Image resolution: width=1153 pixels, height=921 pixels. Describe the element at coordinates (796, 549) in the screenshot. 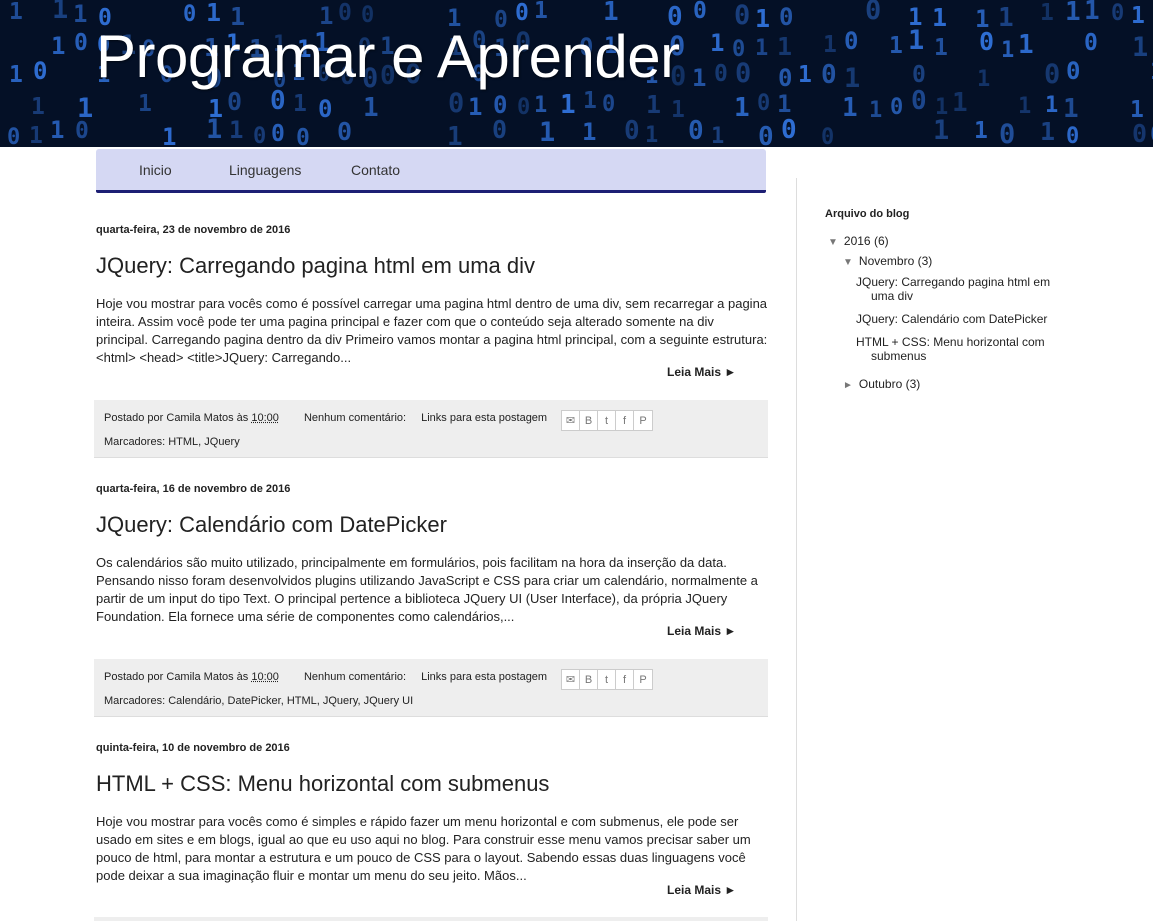

I see `sidebar-divider` at that location.